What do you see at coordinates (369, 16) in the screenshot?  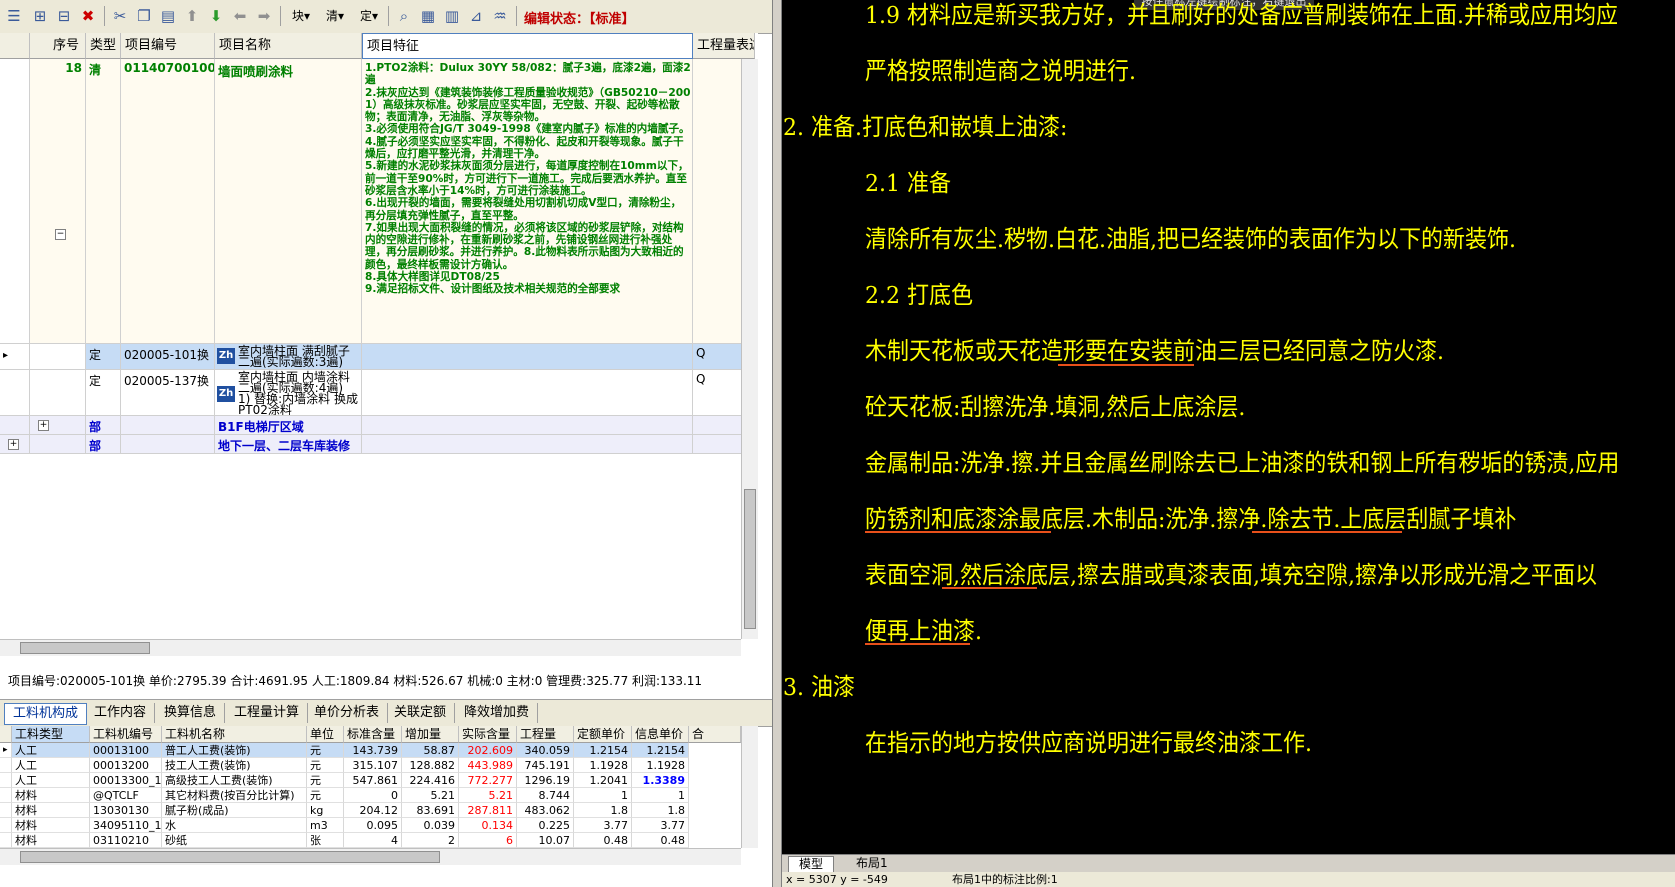 I see `quota-dropdown: 定▾` at bounding box center [369, 16].